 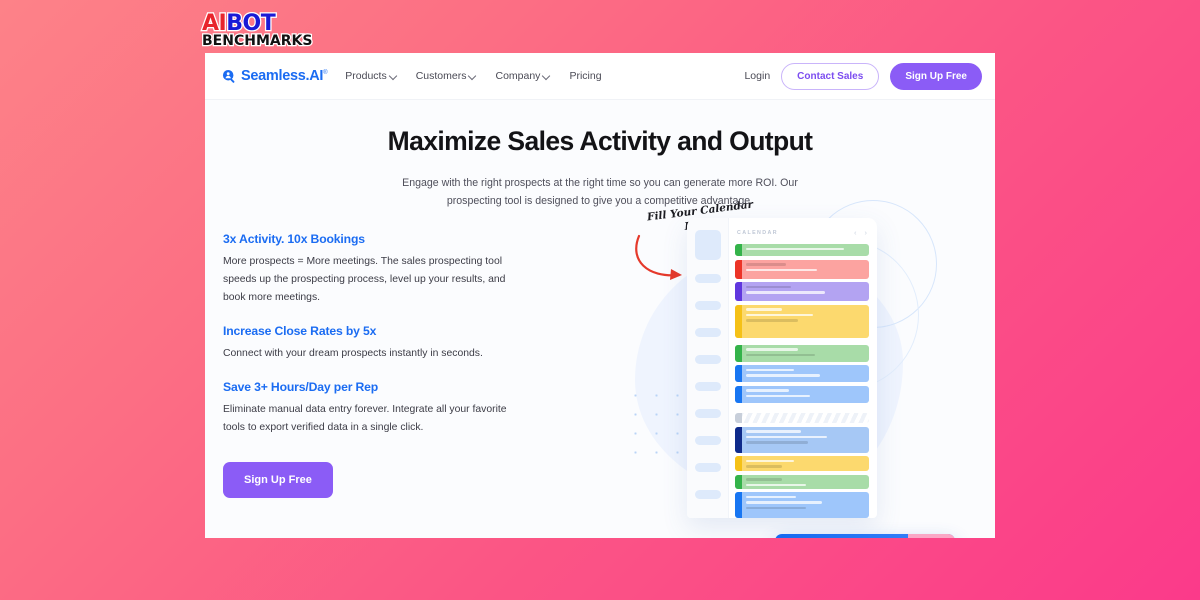 I want to click on aibot-benchmarks-watermark: AIBOT BENCHMARKS, so click(x=257, y=30).